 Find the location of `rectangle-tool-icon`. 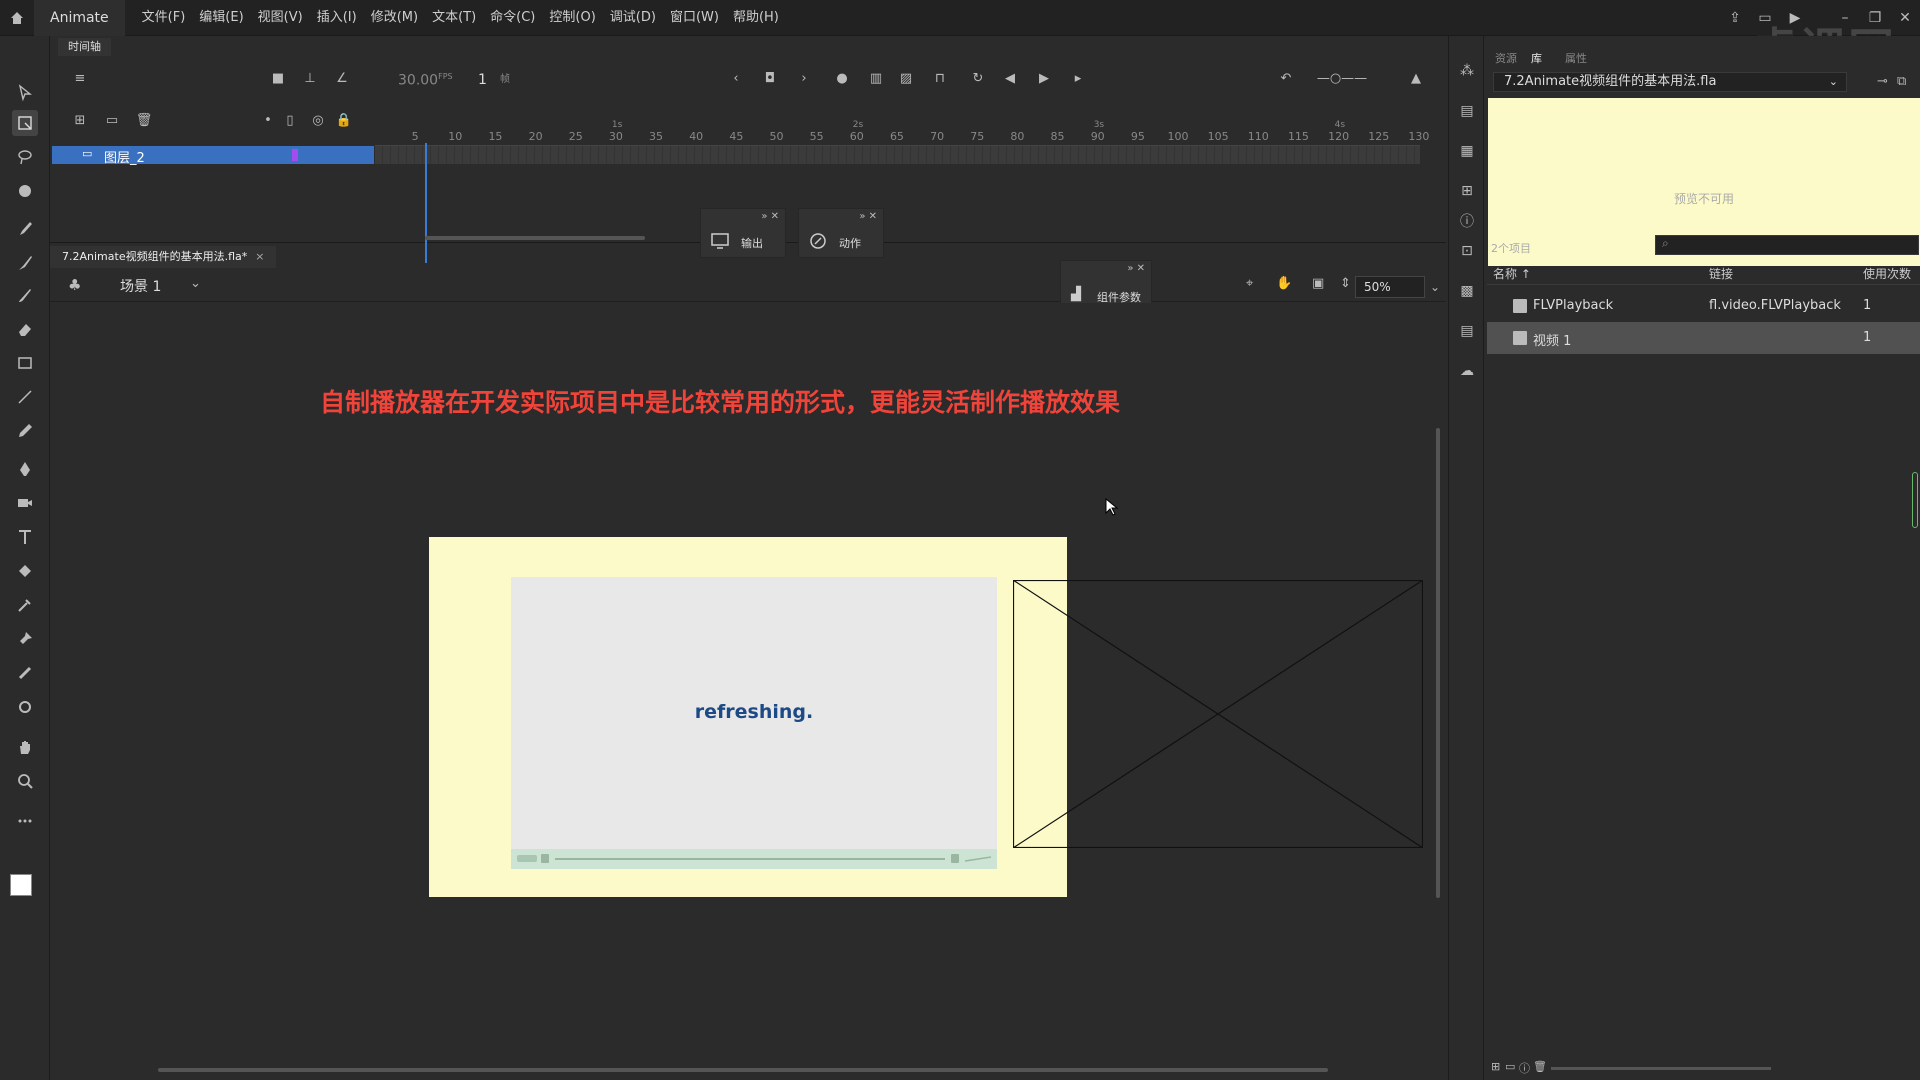

rectangle-tool-icon is located at coordinates (25, 363).